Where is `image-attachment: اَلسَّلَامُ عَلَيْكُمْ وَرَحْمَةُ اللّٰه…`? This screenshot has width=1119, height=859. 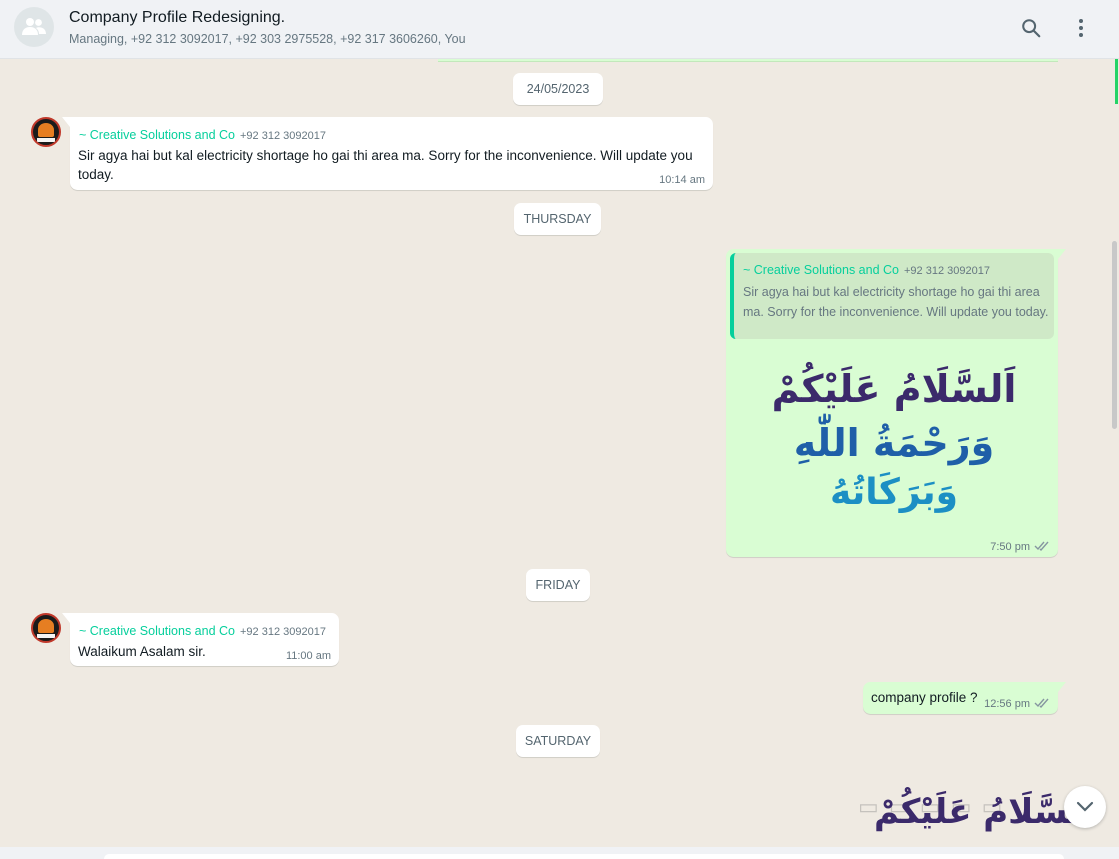 image-attachment: اَلسَّلَامُ عَلَيْكُمْ وَرَحْمَةُ اللّٰه… is located at coordinates (894, 439).